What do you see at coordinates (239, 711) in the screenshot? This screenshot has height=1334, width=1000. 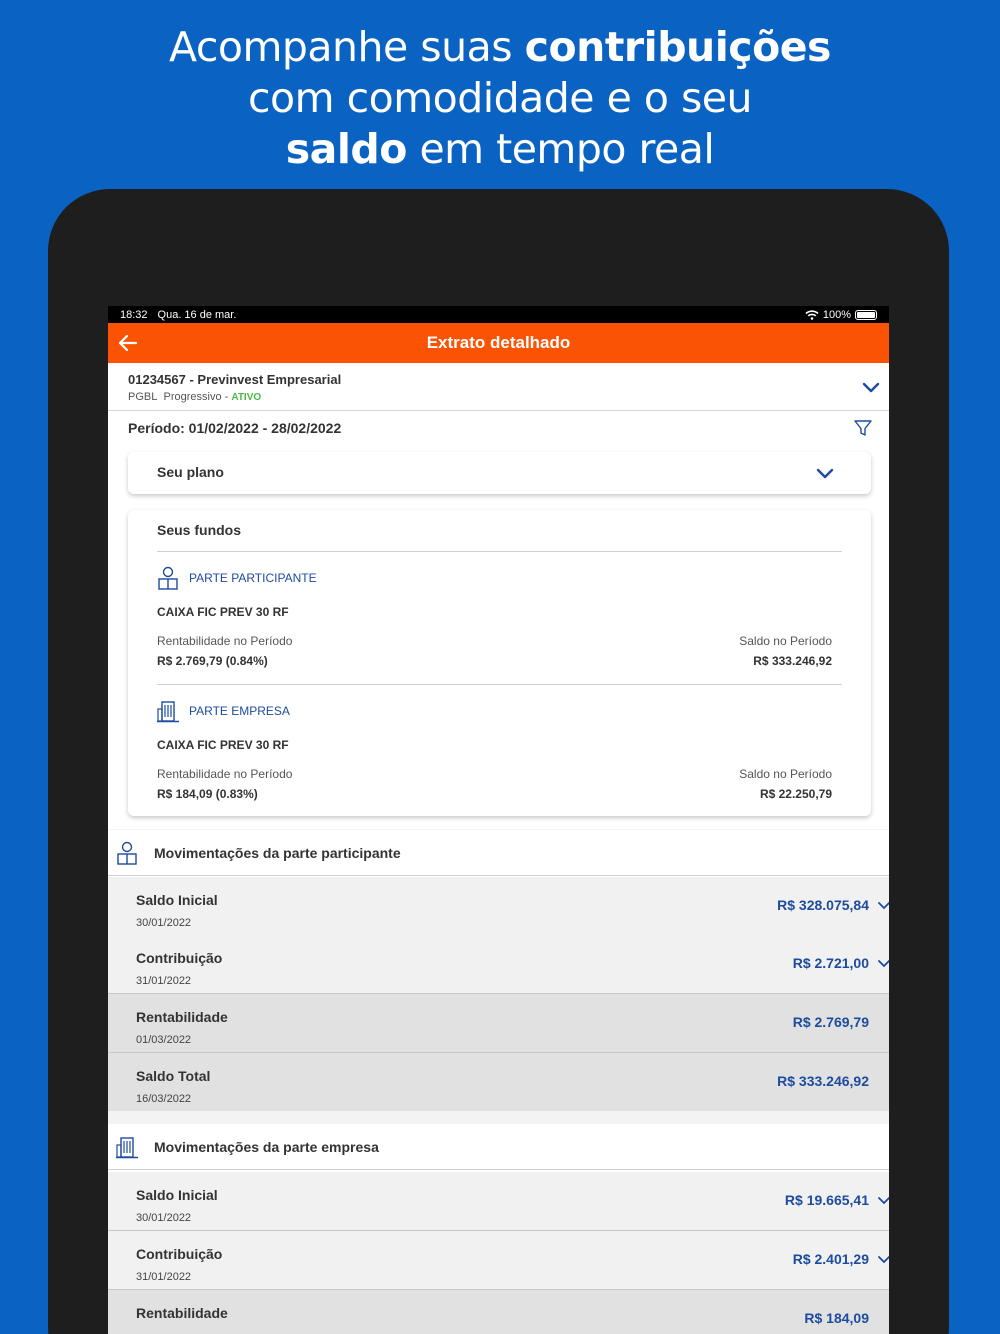 I see `fund-section-title: PARTE EMPRESA` at bounding box center [239, 711].